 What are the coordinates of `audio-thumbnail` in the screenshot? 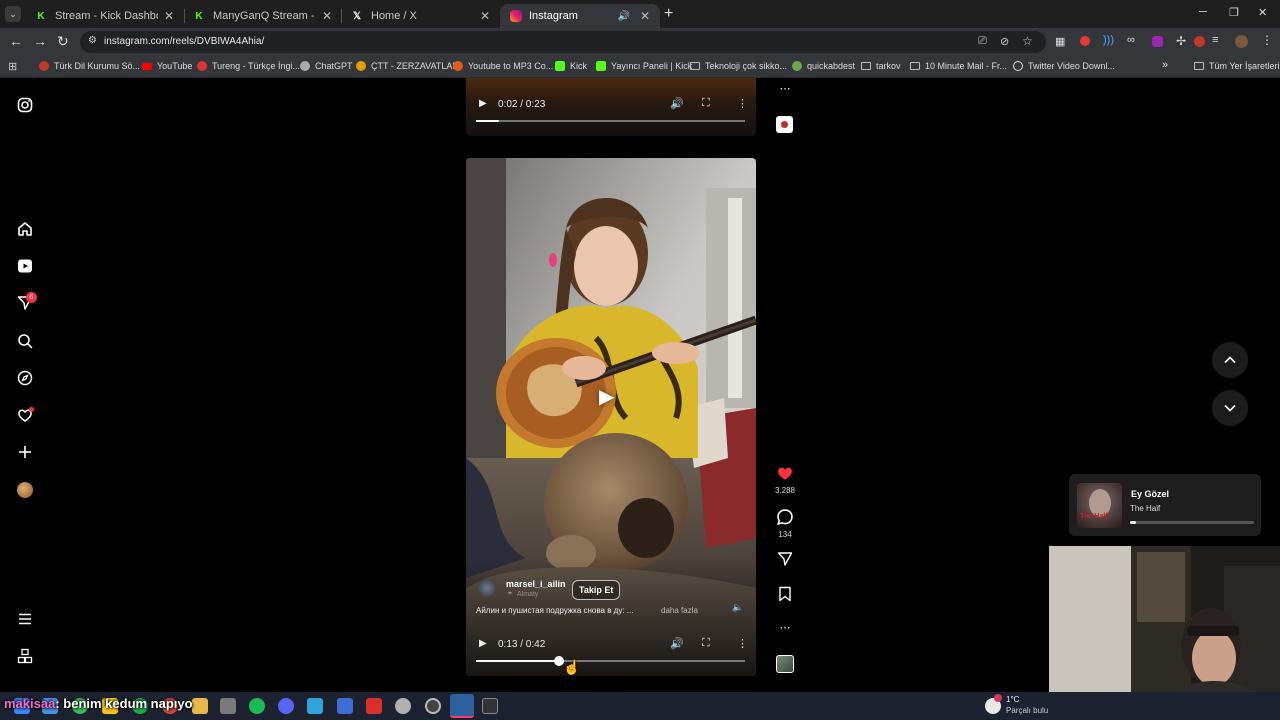 It's located at (784, 124).